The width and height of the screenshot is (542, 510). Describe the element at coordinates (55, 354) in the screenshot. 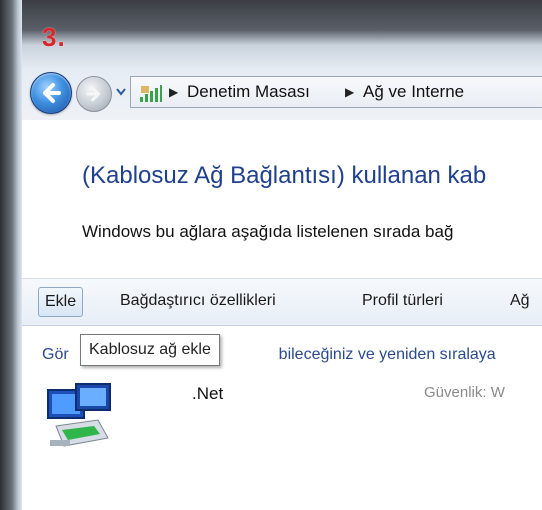

I see `list-caption-prefix: Gör` at that location.